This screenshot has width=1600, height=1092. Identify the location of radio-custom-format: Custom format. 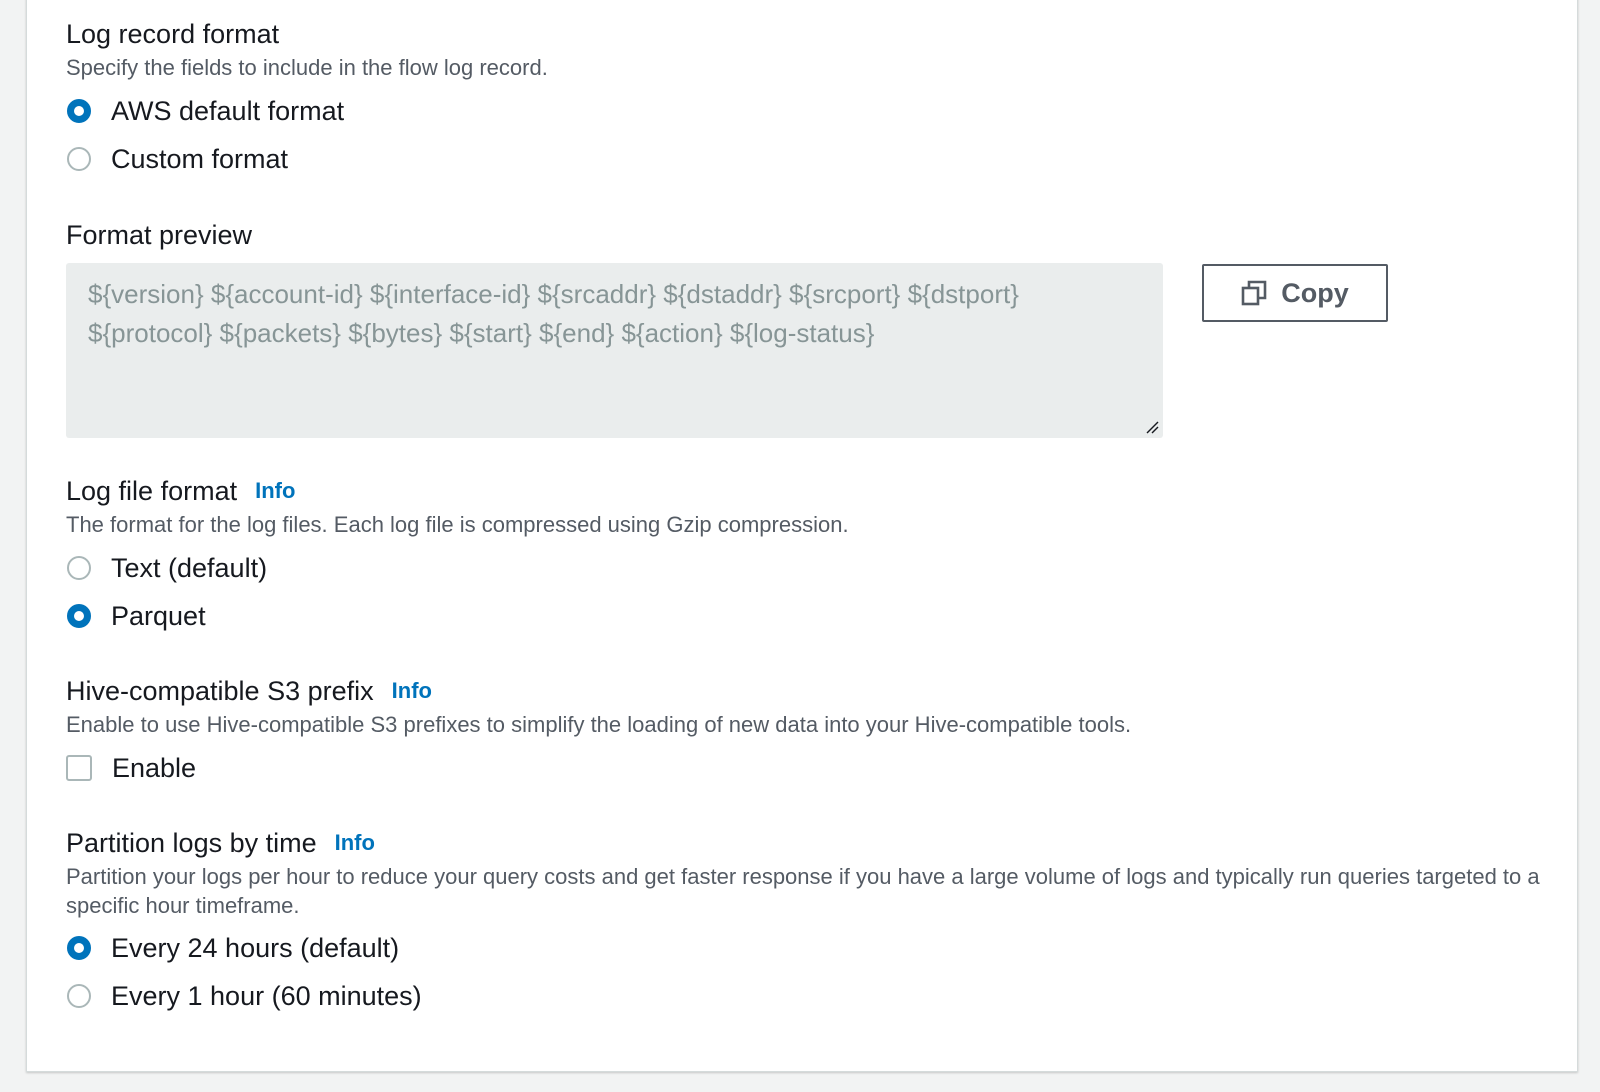
(177, 159).